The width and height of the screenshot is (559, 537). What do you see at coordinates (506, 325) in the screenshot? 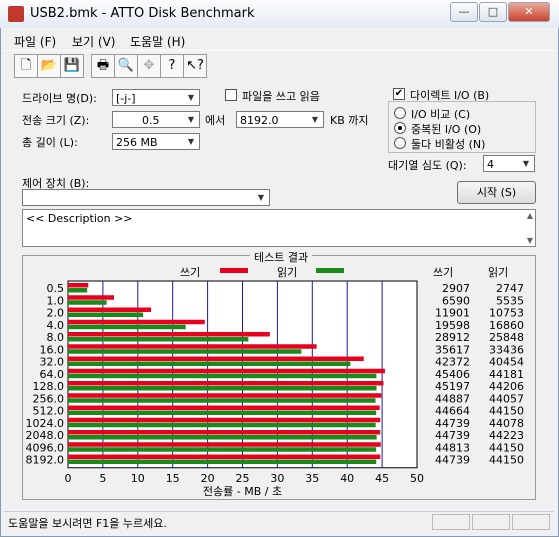
I see `read-value: 16860` at bounding box center [506, 325].